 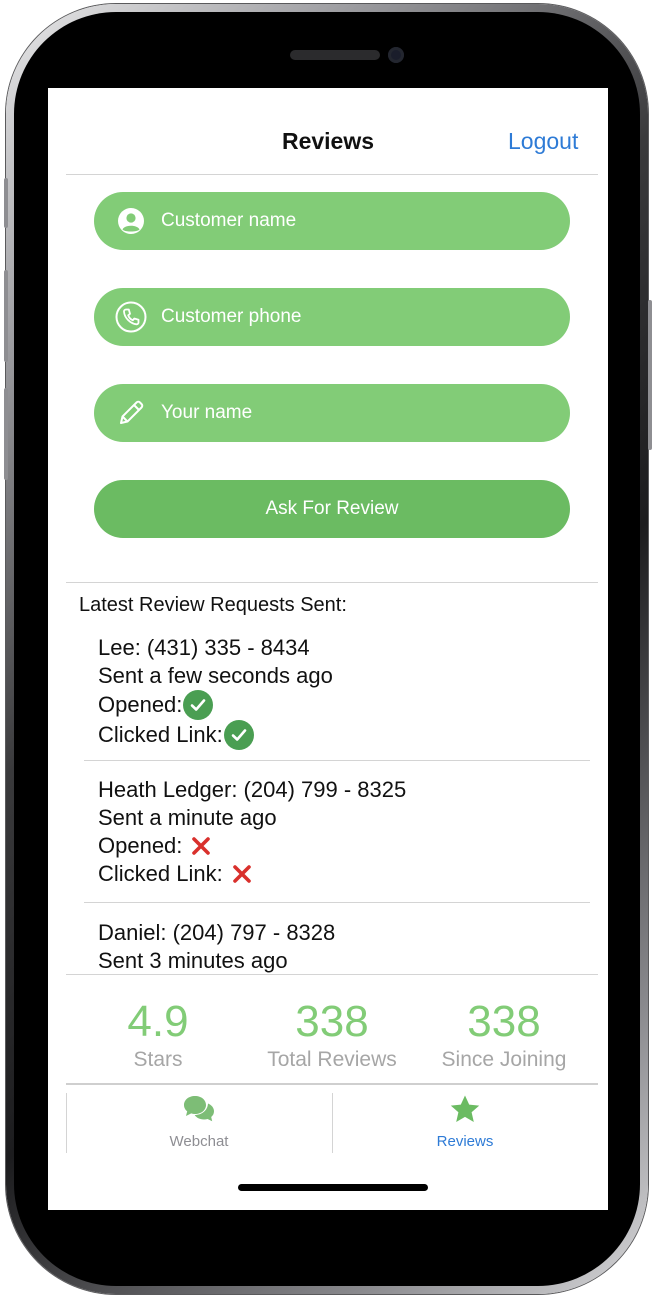 I want to click on total-reviews-label: Total Reviews, so click(x=332, y=1059).